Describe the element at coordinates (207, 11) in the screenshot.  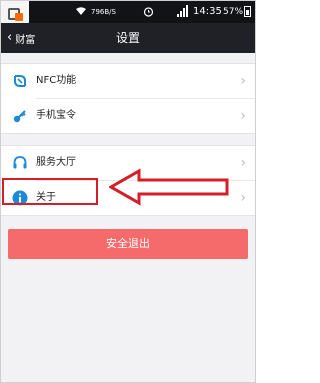
I see `clock: 14:35` at that location.